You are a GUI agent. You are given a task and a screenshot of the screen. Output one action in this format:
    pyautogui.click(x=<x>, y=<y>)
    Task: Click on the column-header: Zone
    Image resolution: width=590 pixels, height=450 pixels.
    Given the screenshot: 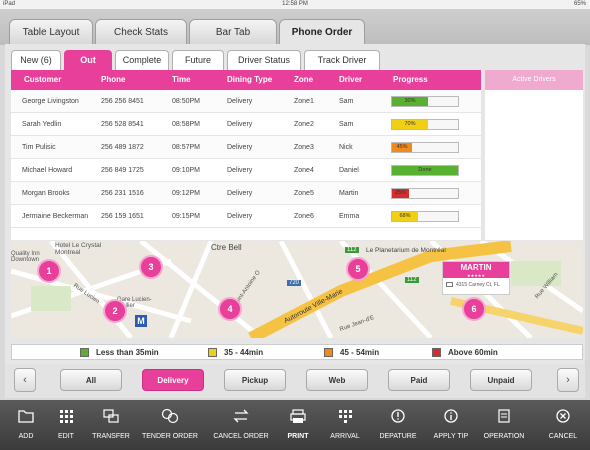 What is the action you would take?
    pyautogui.click(x=304, y=79)
    